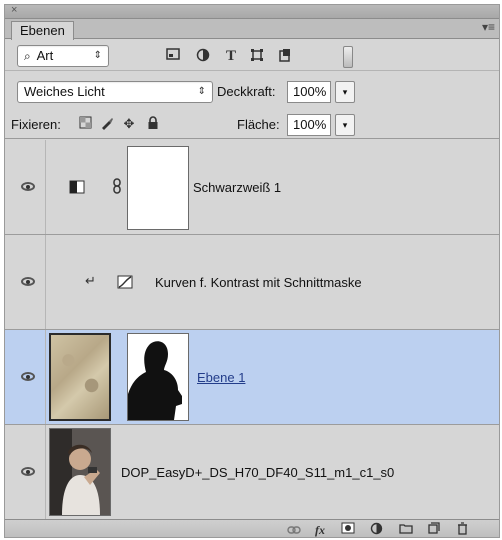  I want to click on layer-name: DOP_EasyD+_DS_H70_DF40_S11_m1_c1_s0, so click(257, 472).